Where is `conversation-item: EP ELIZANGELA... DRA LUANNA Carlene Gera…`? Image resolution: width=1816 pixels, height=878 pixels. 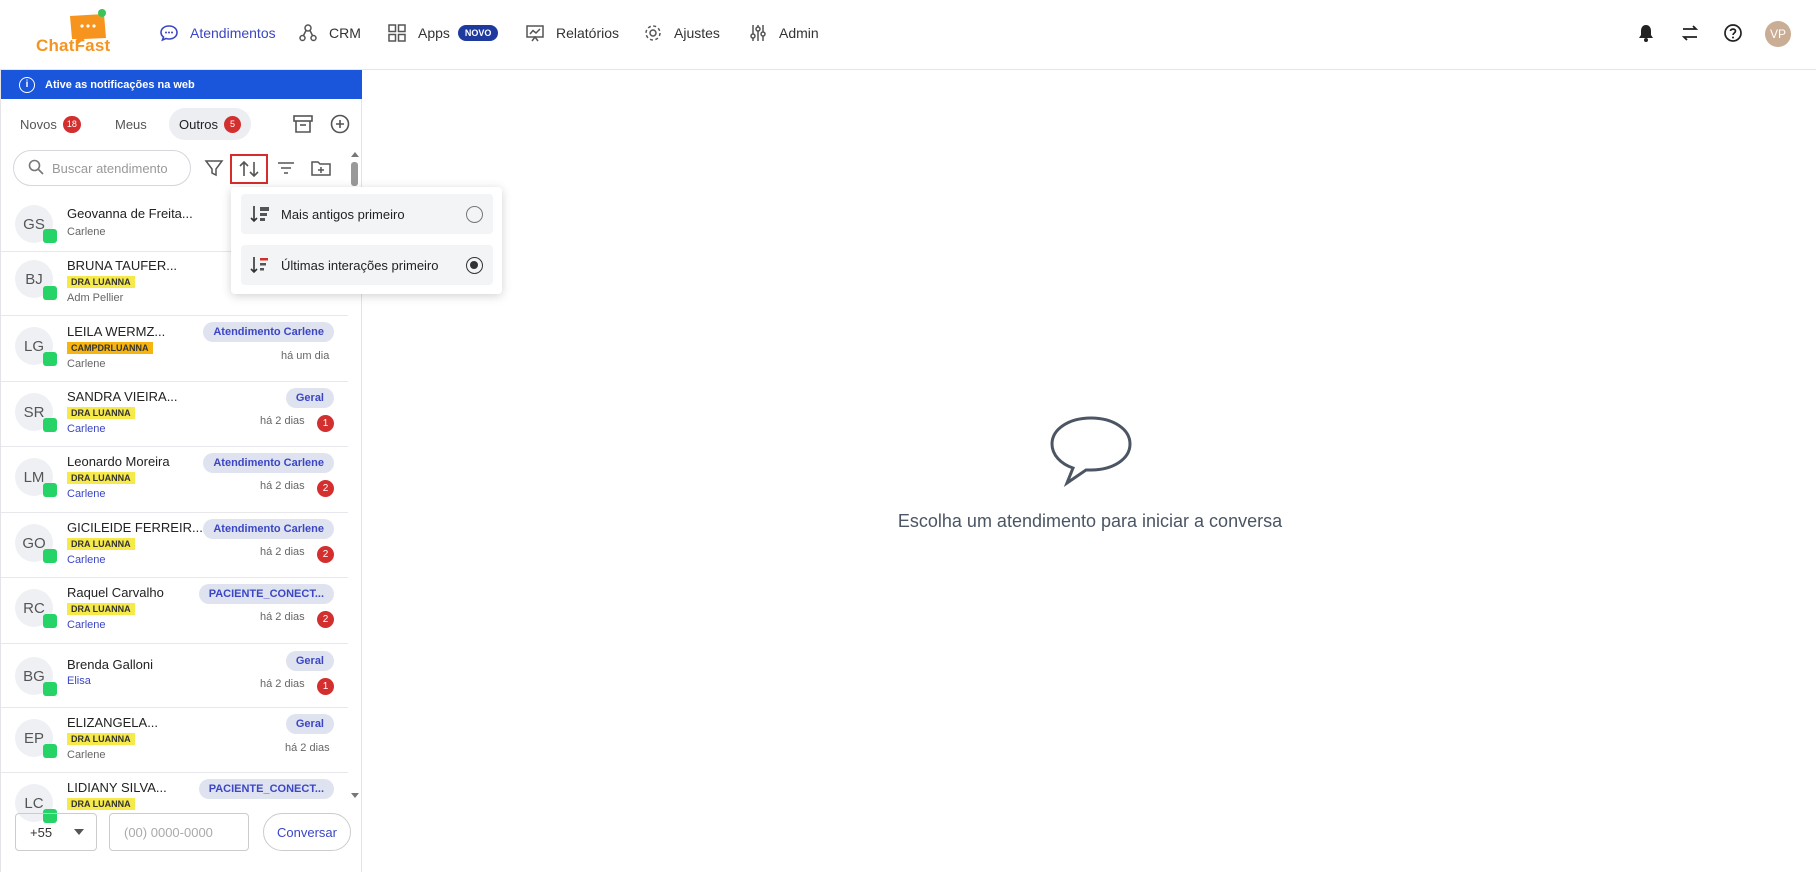 conversation-item: EP ELIZANGELA... DRA LUANNA Carlene Gera… is located at coordinates (174, 740).